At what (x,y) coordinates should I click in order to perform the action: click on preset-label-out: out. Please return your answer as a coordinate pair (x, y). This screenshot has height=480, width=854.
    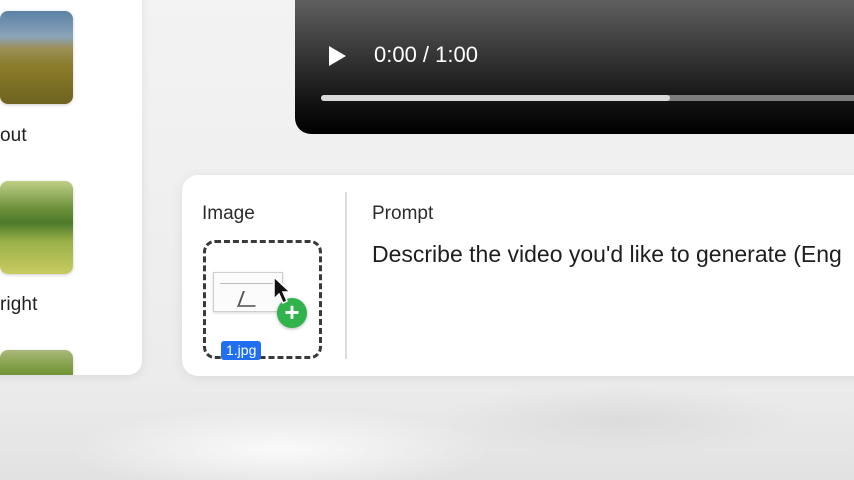
    Looking at the image, I should click on (13, 136).